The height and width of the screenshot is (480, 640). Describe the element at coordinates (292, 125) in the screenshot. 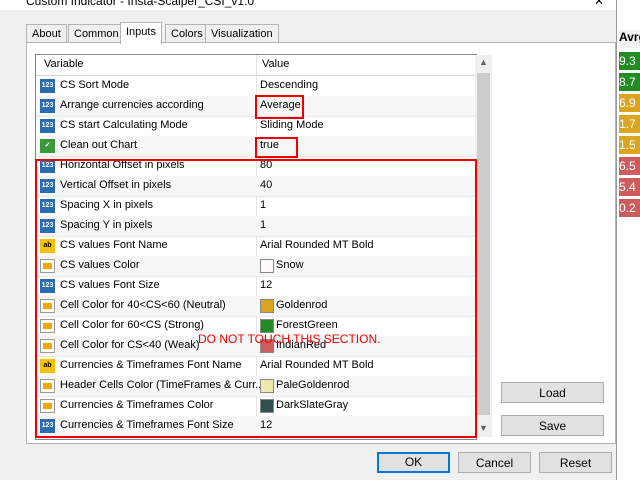

I see `input-value: Sliding Mode` at that location.